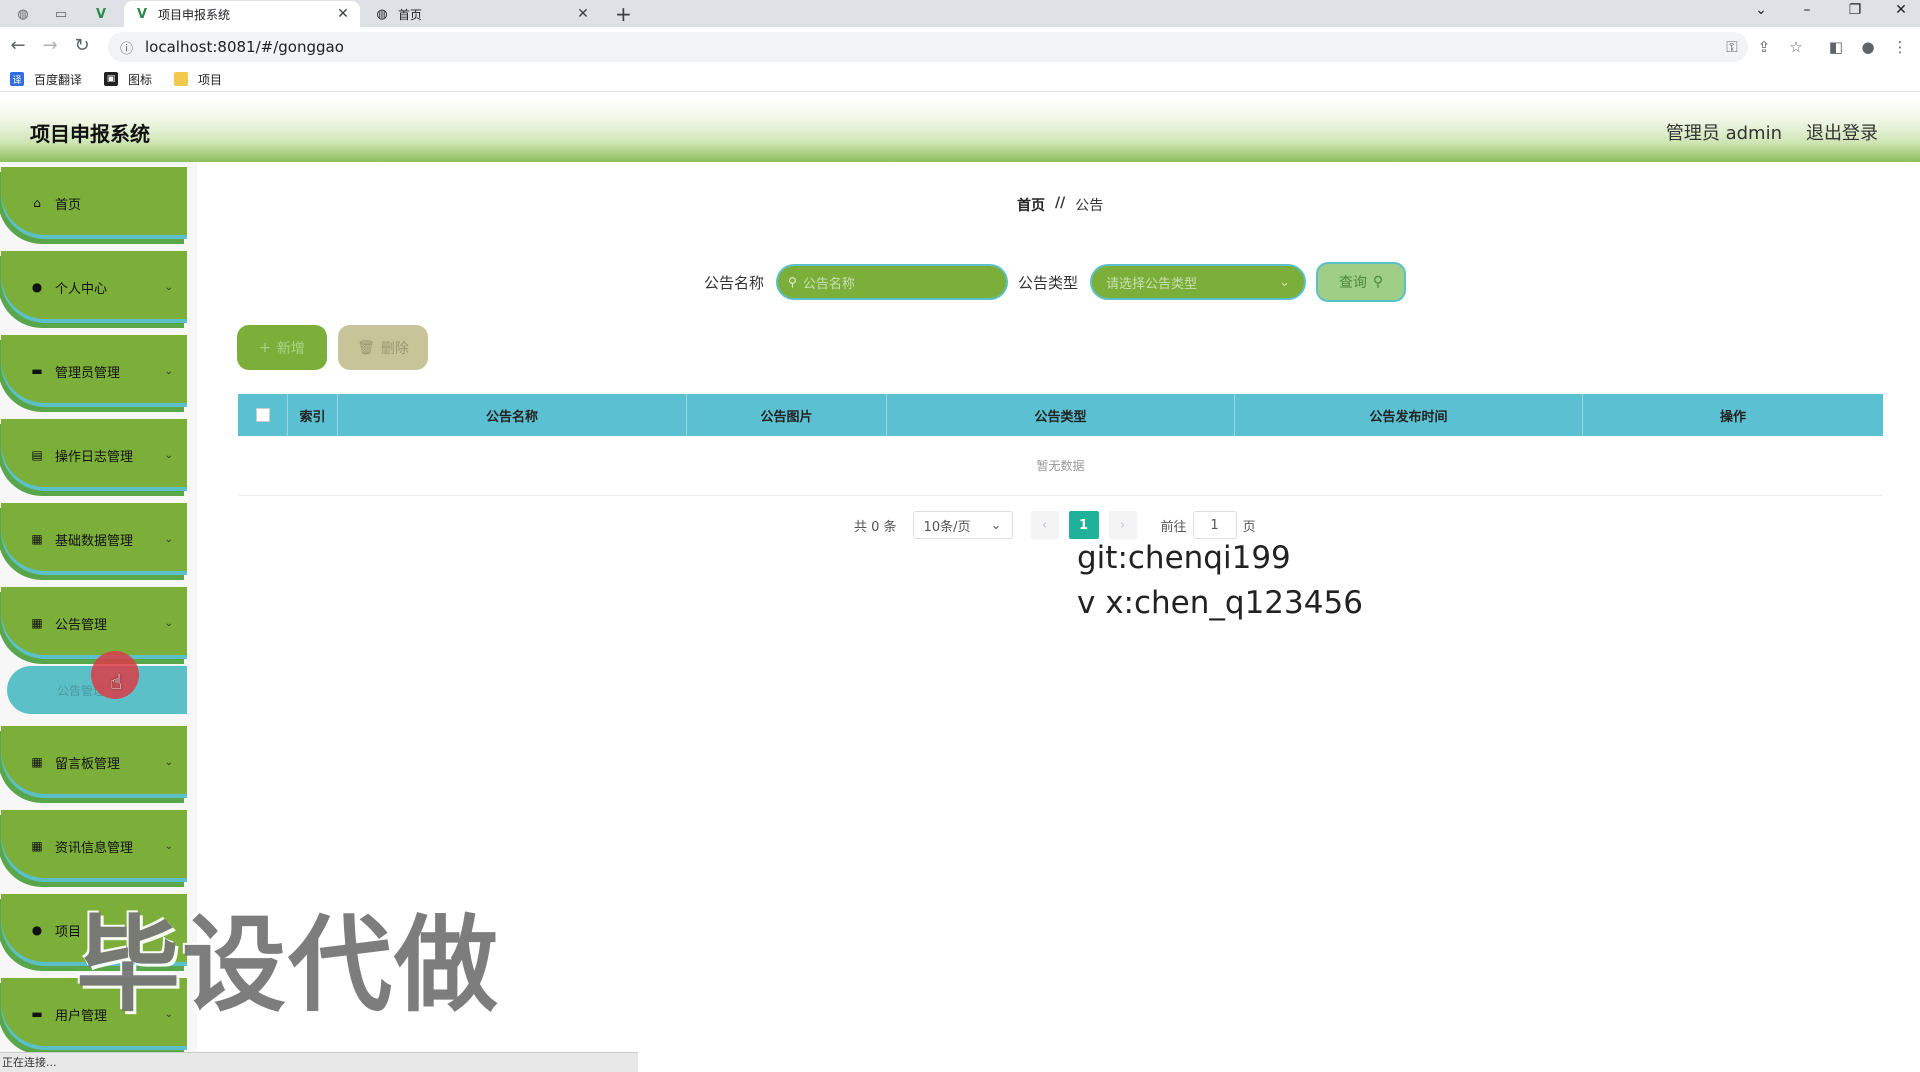 The image size is (1920, 1072). I want to click on select-all-cell, so click(263, 415).